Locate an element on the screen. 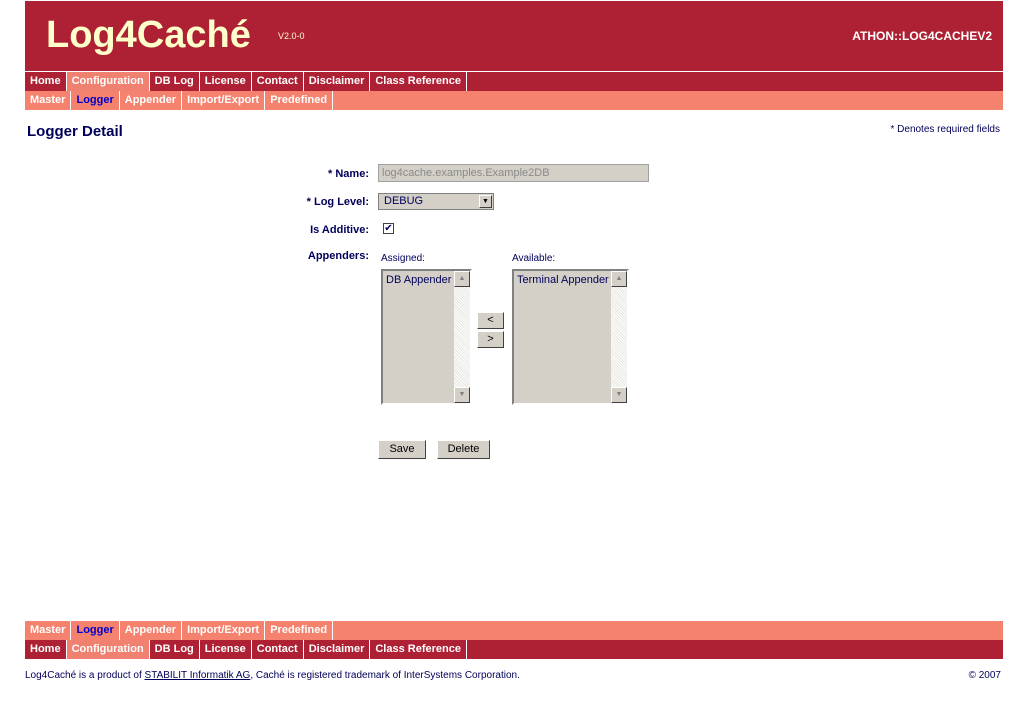 The image size is (1029, 712). move-right-button: > is located at coordinates (490, 339).